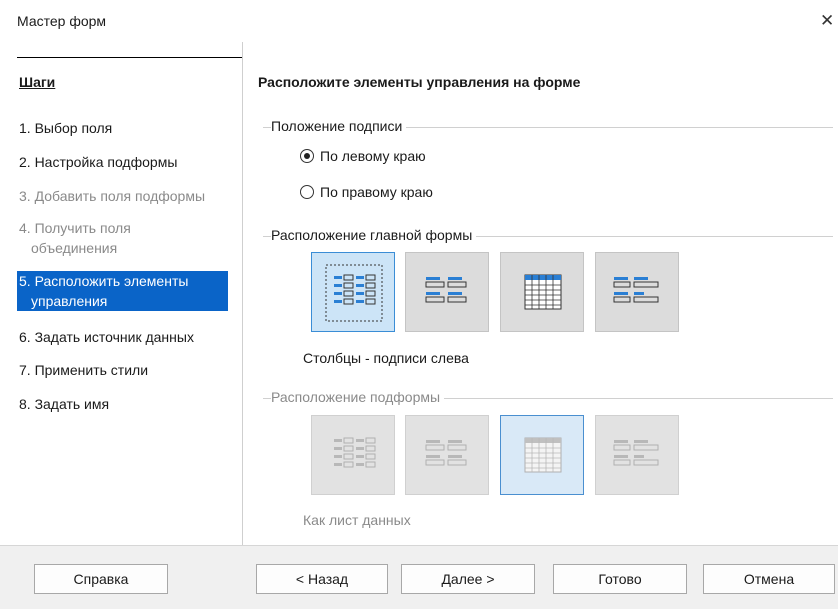  Describe the element at coordinates (126, 404) in the screenshot. I see `step-8-set-name: 8. Задать имя` at that location.